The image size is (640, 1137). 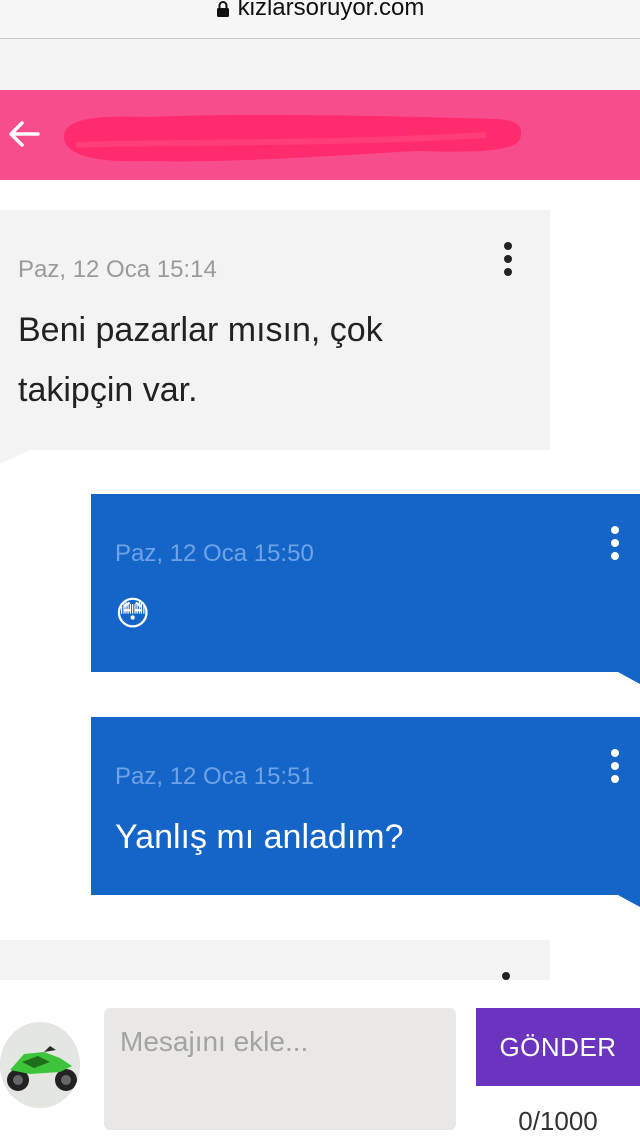 I want to click on url-display: kizlarsoruyor.com, so click(x=320, y=11).